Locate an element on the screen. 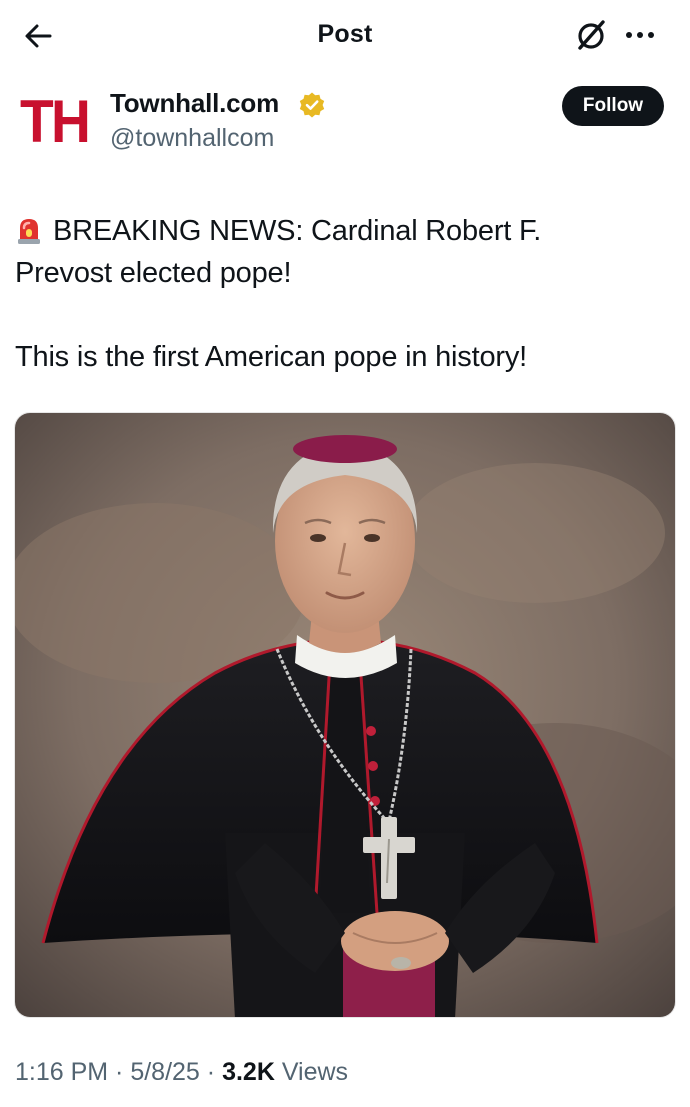 The image size is (690, 1107). grok-button is located at coordinates (591, 35).